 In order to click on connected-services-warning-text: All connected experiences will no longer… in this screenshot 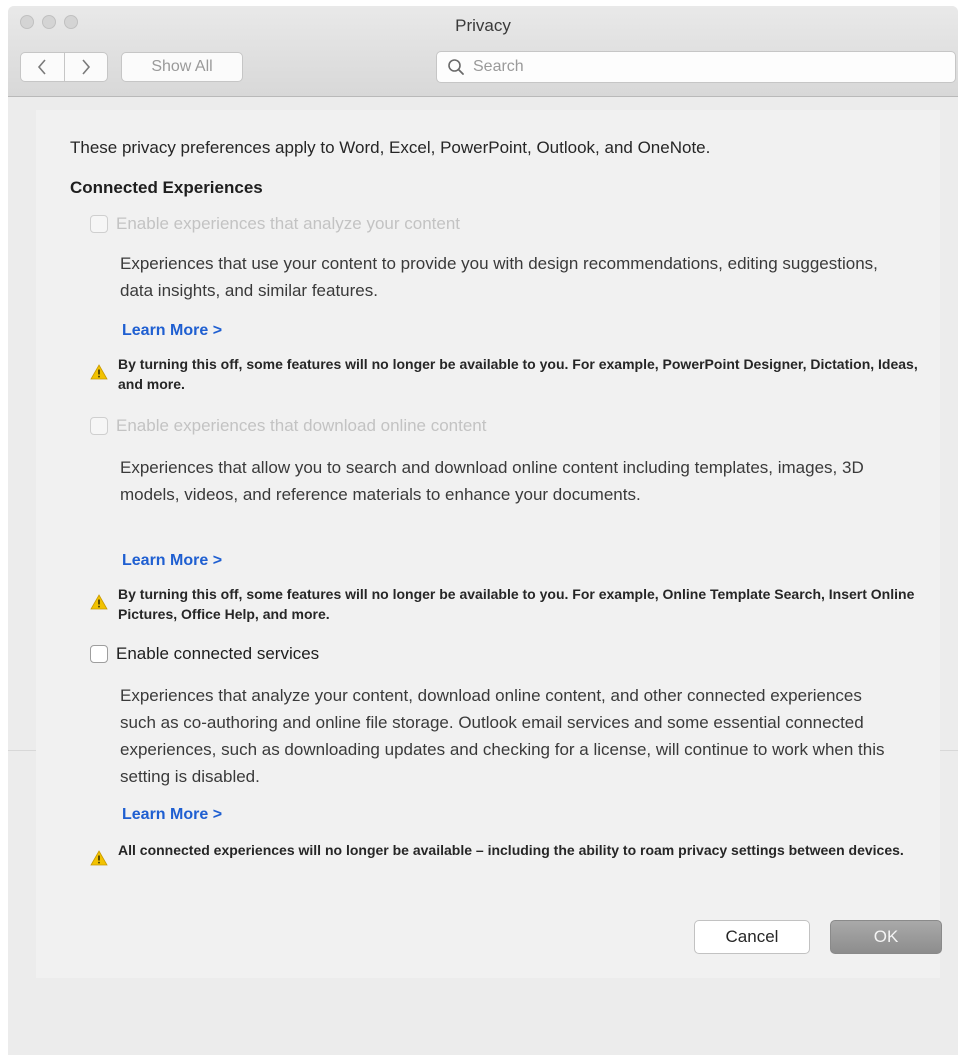, I will do `click(511, 850)`.